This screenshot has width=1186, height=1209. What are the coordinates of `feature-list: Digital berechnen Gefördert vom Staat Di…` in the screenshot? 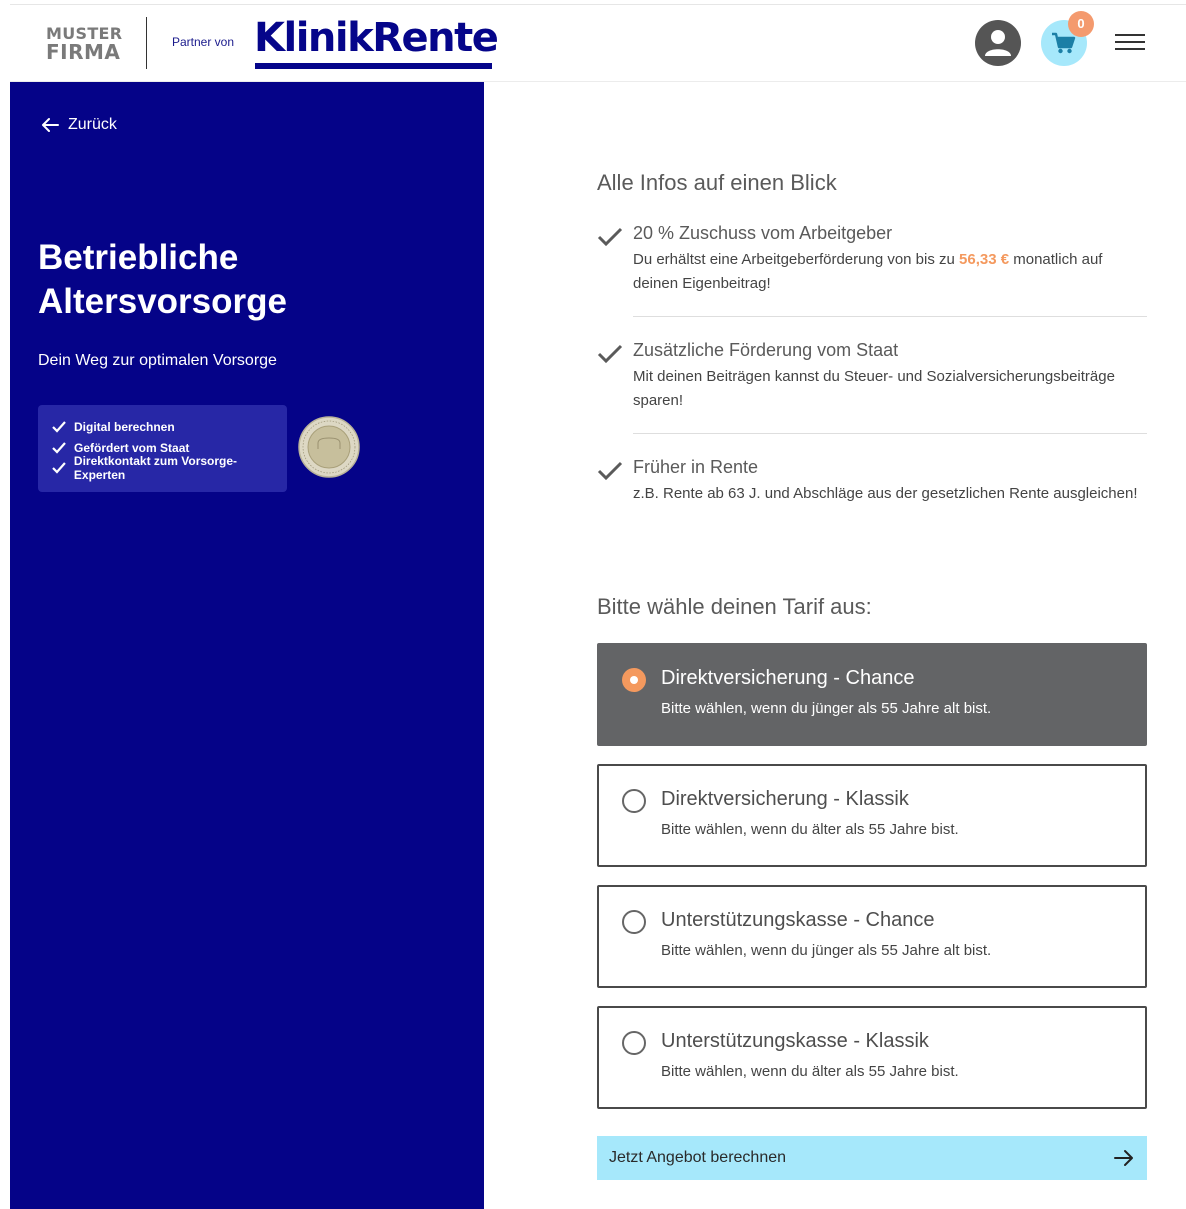 It's located at (162, 448).